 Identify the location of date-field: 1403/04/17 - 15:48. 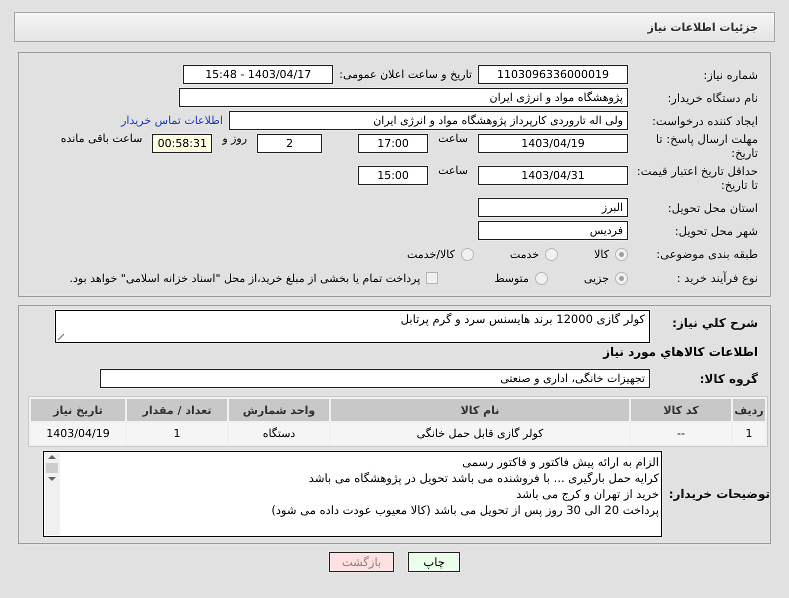
(258, 74).